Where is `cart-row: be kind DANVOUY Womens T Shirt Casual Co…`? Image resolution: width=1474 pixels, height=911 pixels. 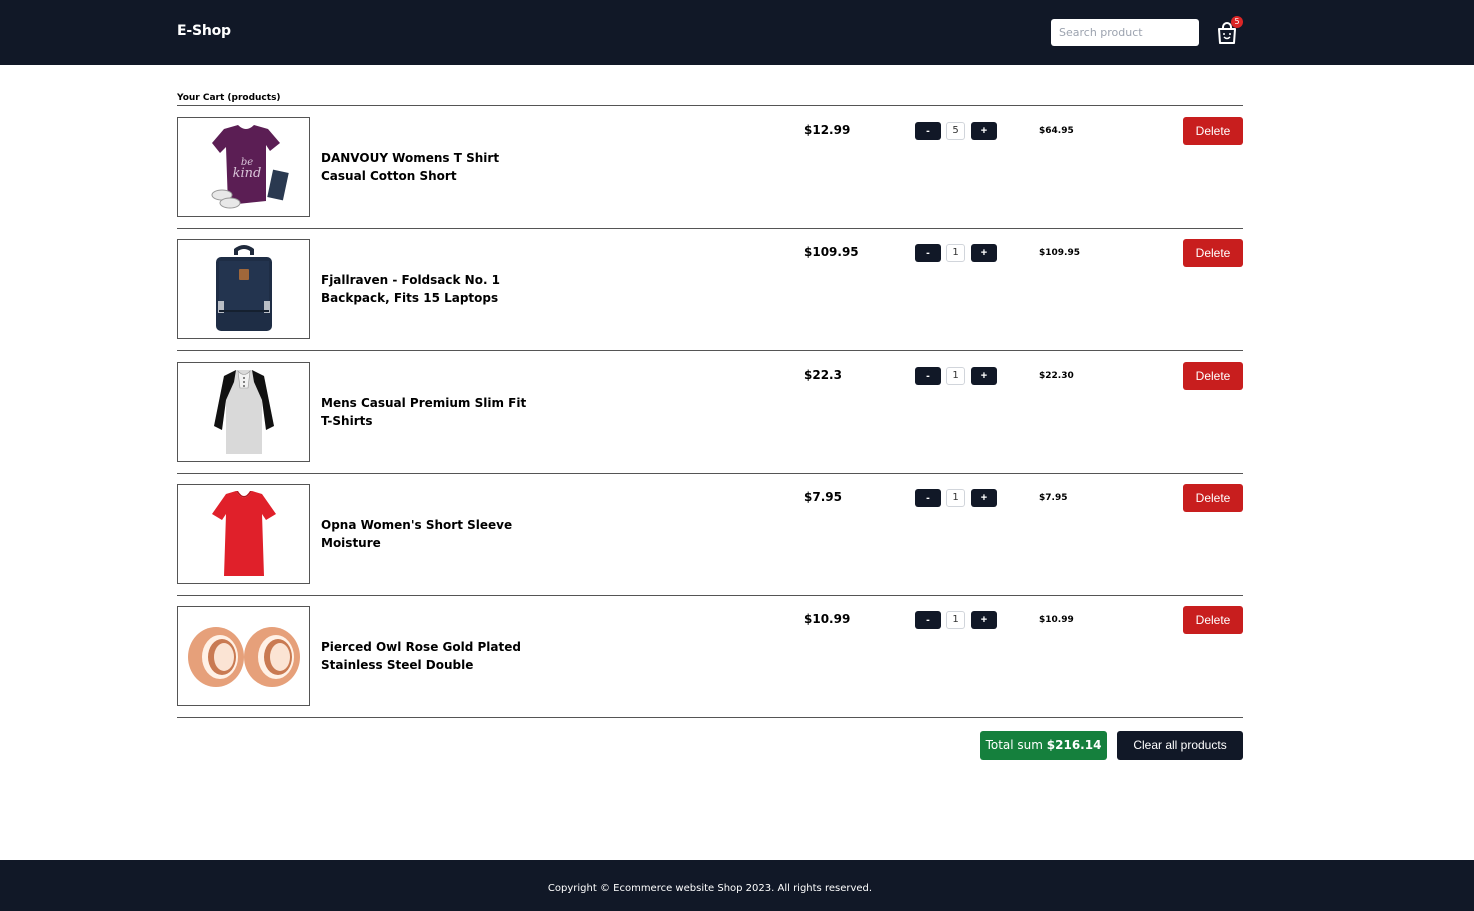
cart-row: be kind DANVOUY Womens T Shirt Casual Co… is located at coordinates (710, 173).